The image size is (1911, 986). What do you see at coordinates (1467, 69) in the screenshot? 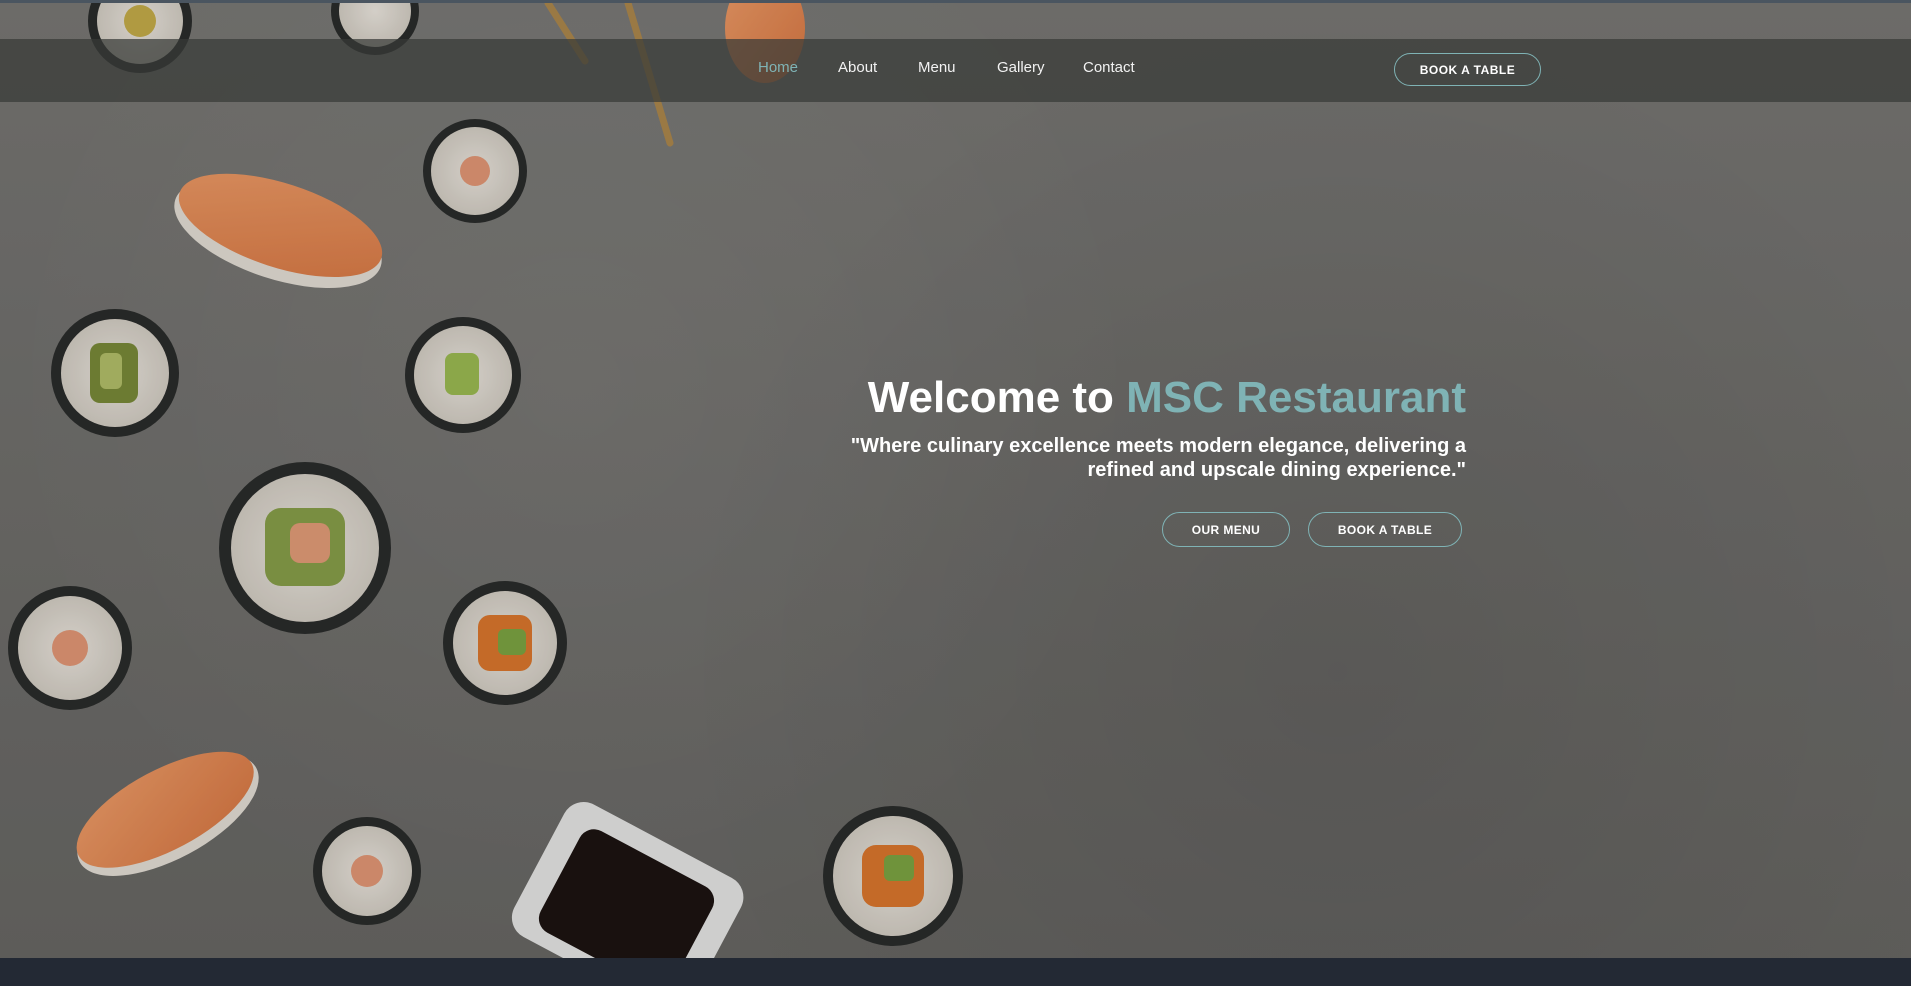
I see `book-a-table-nav-button: BOOK A TABLE` at bounding box center [1467, 69].